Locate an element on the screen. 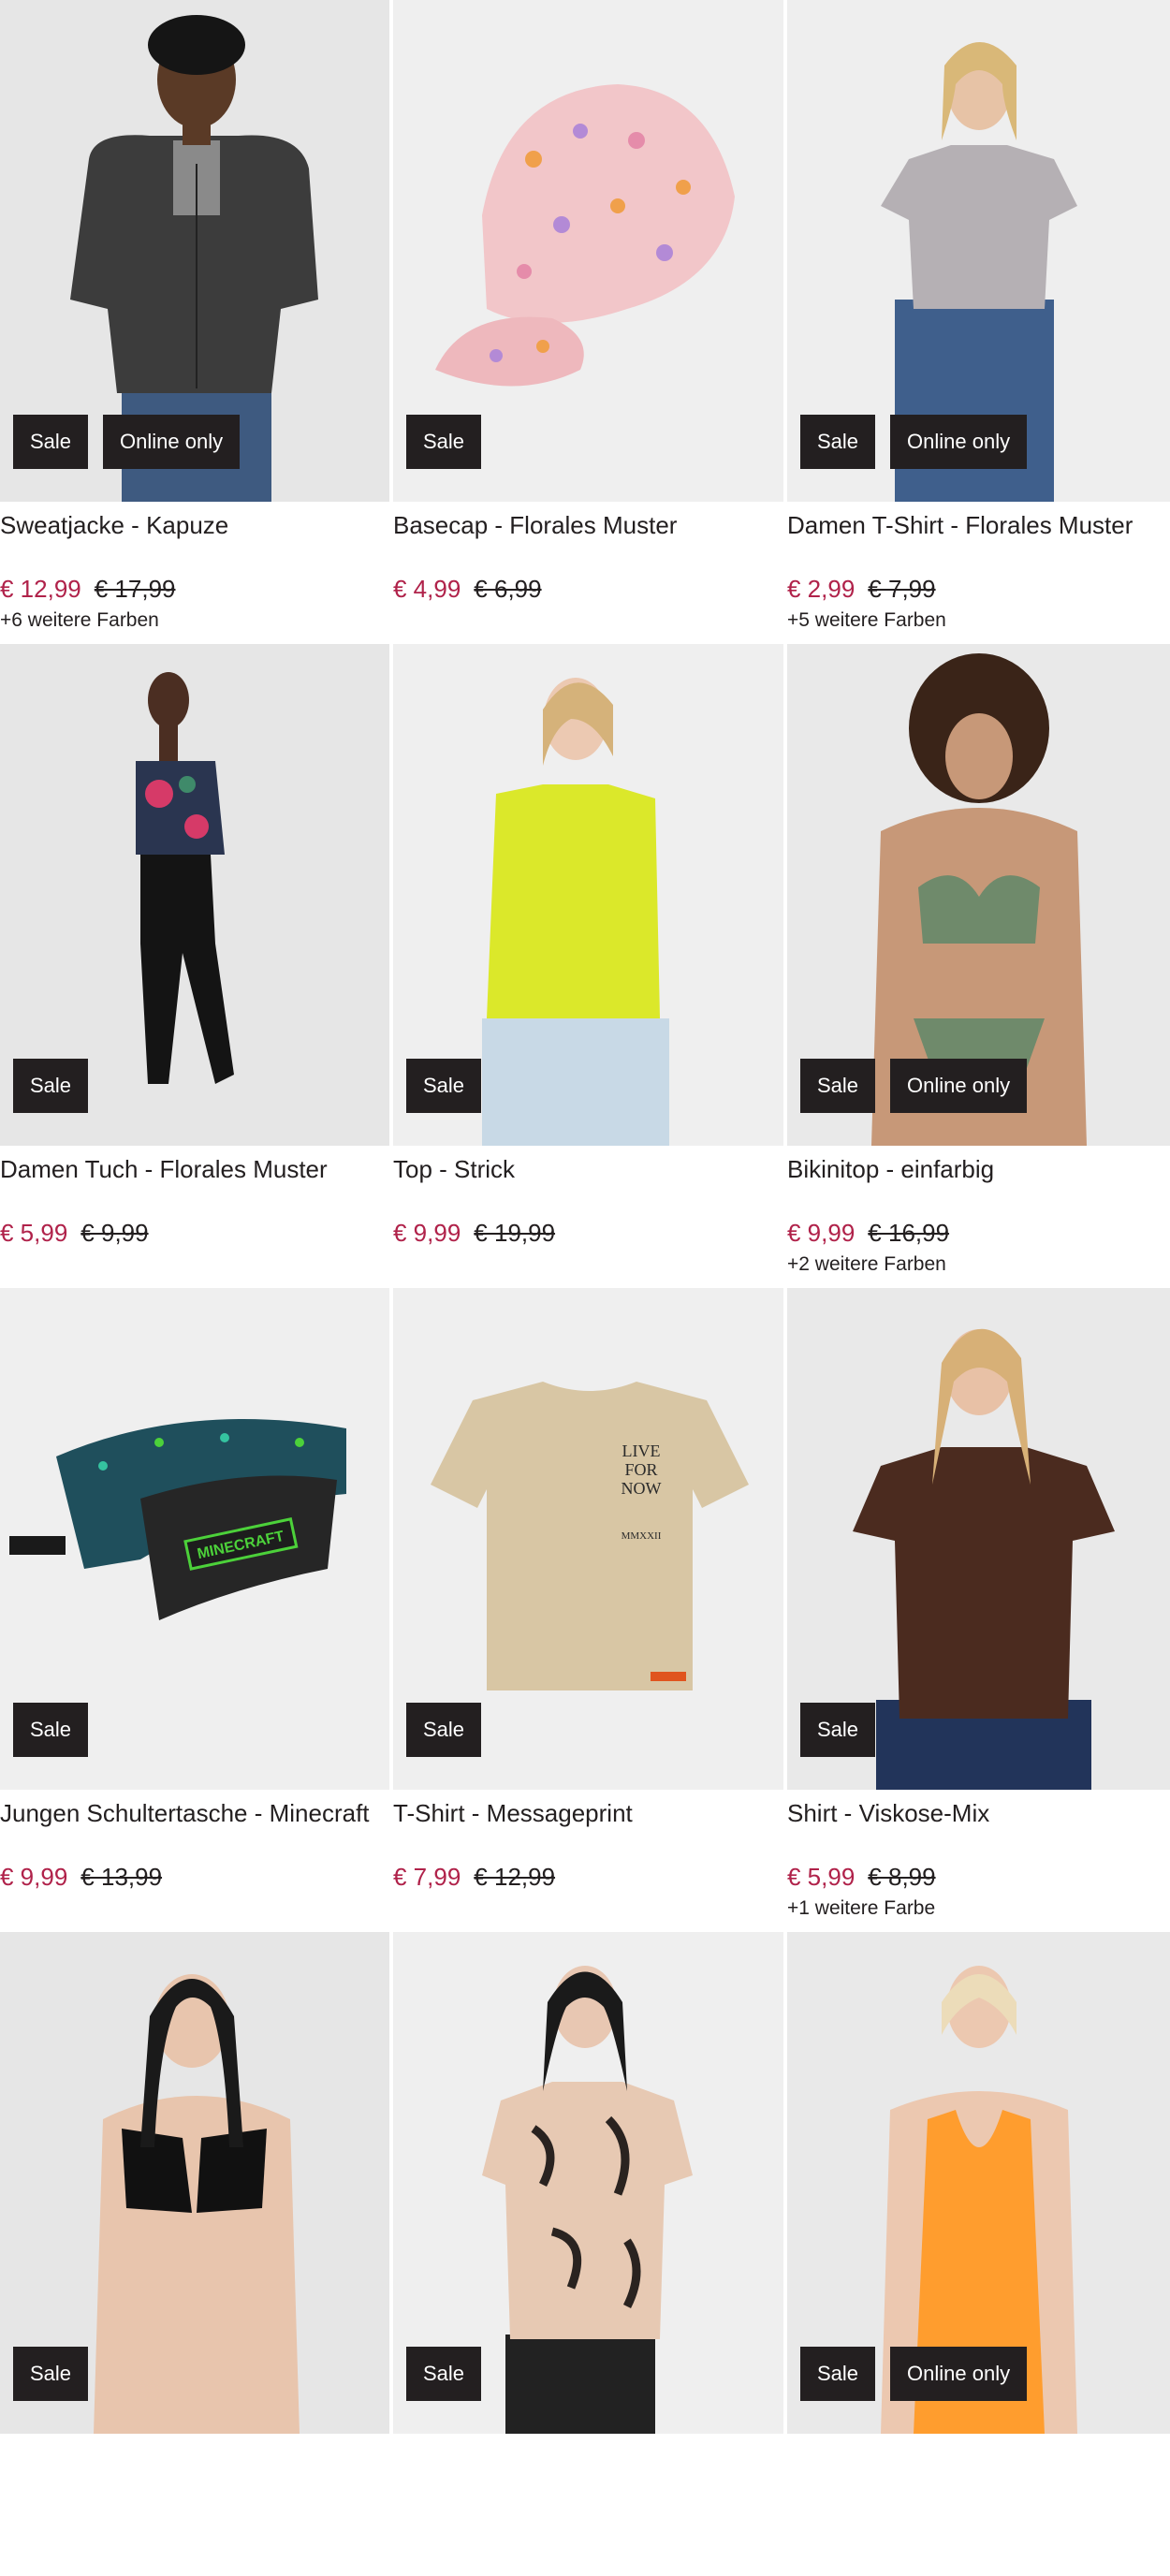  product-image: LIVE FOR NOW MMXXII Sale is located at coordinates (588, 1539).